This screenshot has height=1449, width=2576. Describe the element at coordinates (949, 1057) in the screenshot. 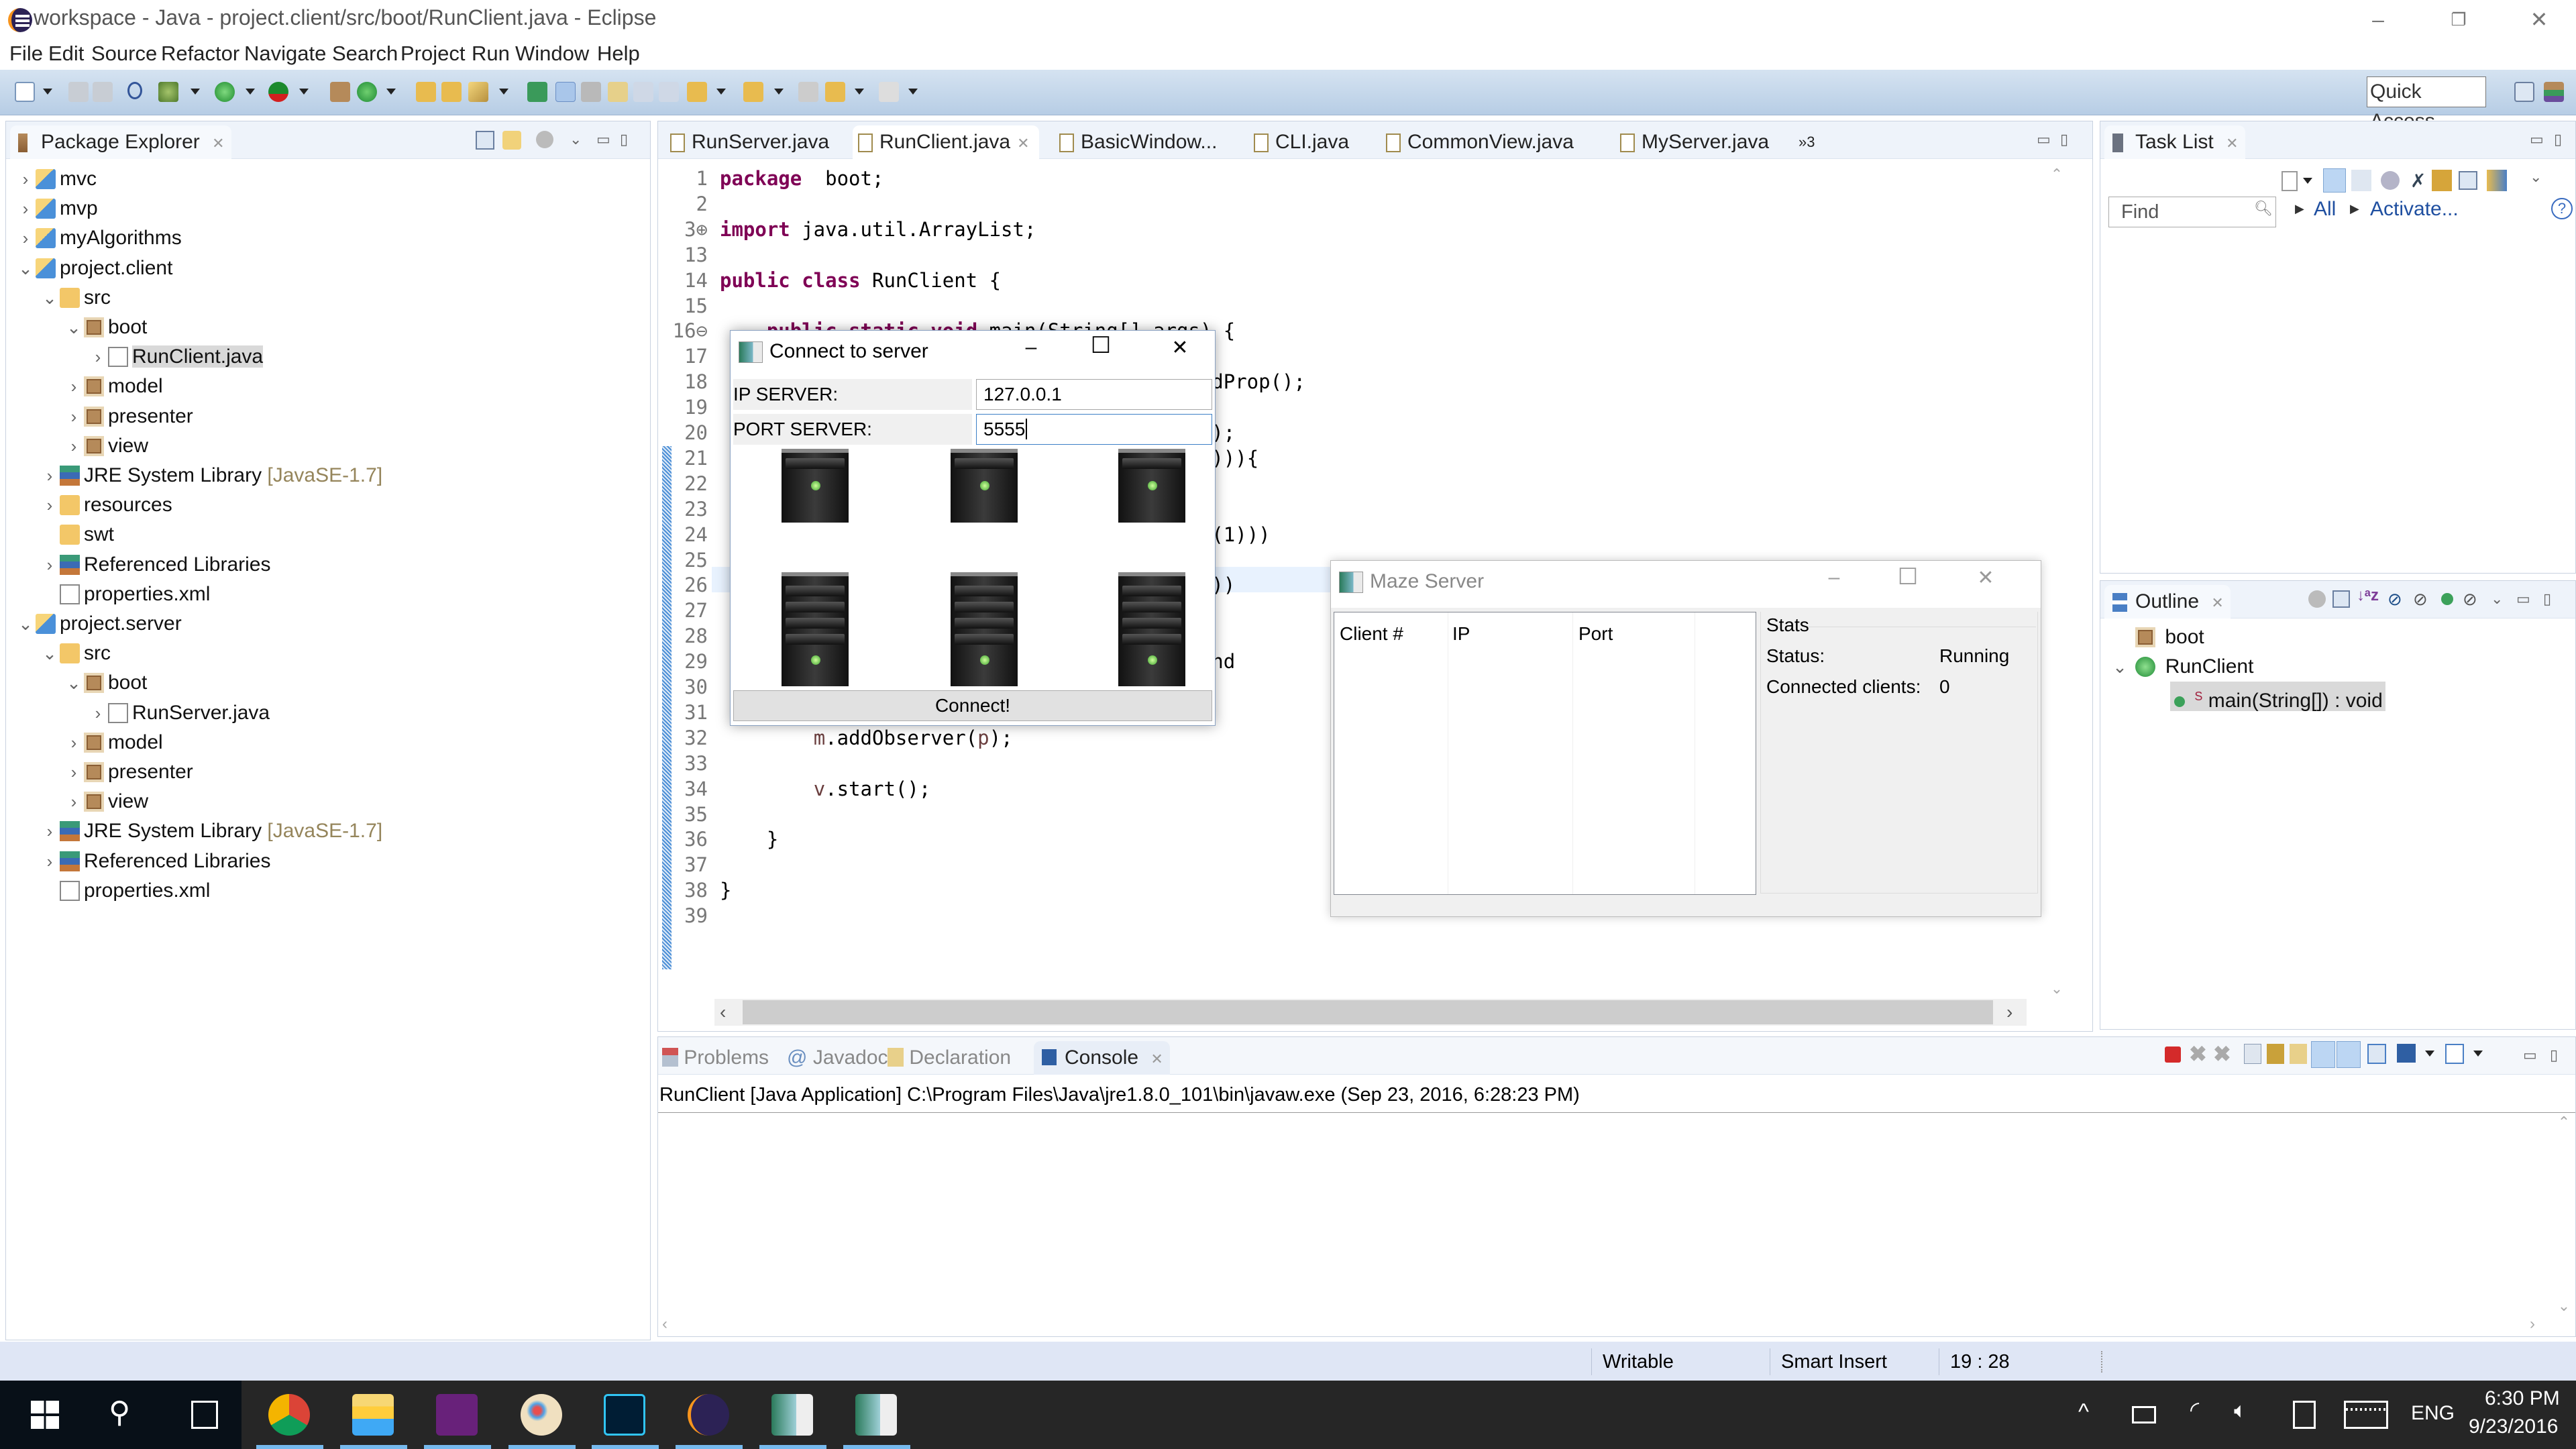

I see `tab-declaration: Declaration` at that location.